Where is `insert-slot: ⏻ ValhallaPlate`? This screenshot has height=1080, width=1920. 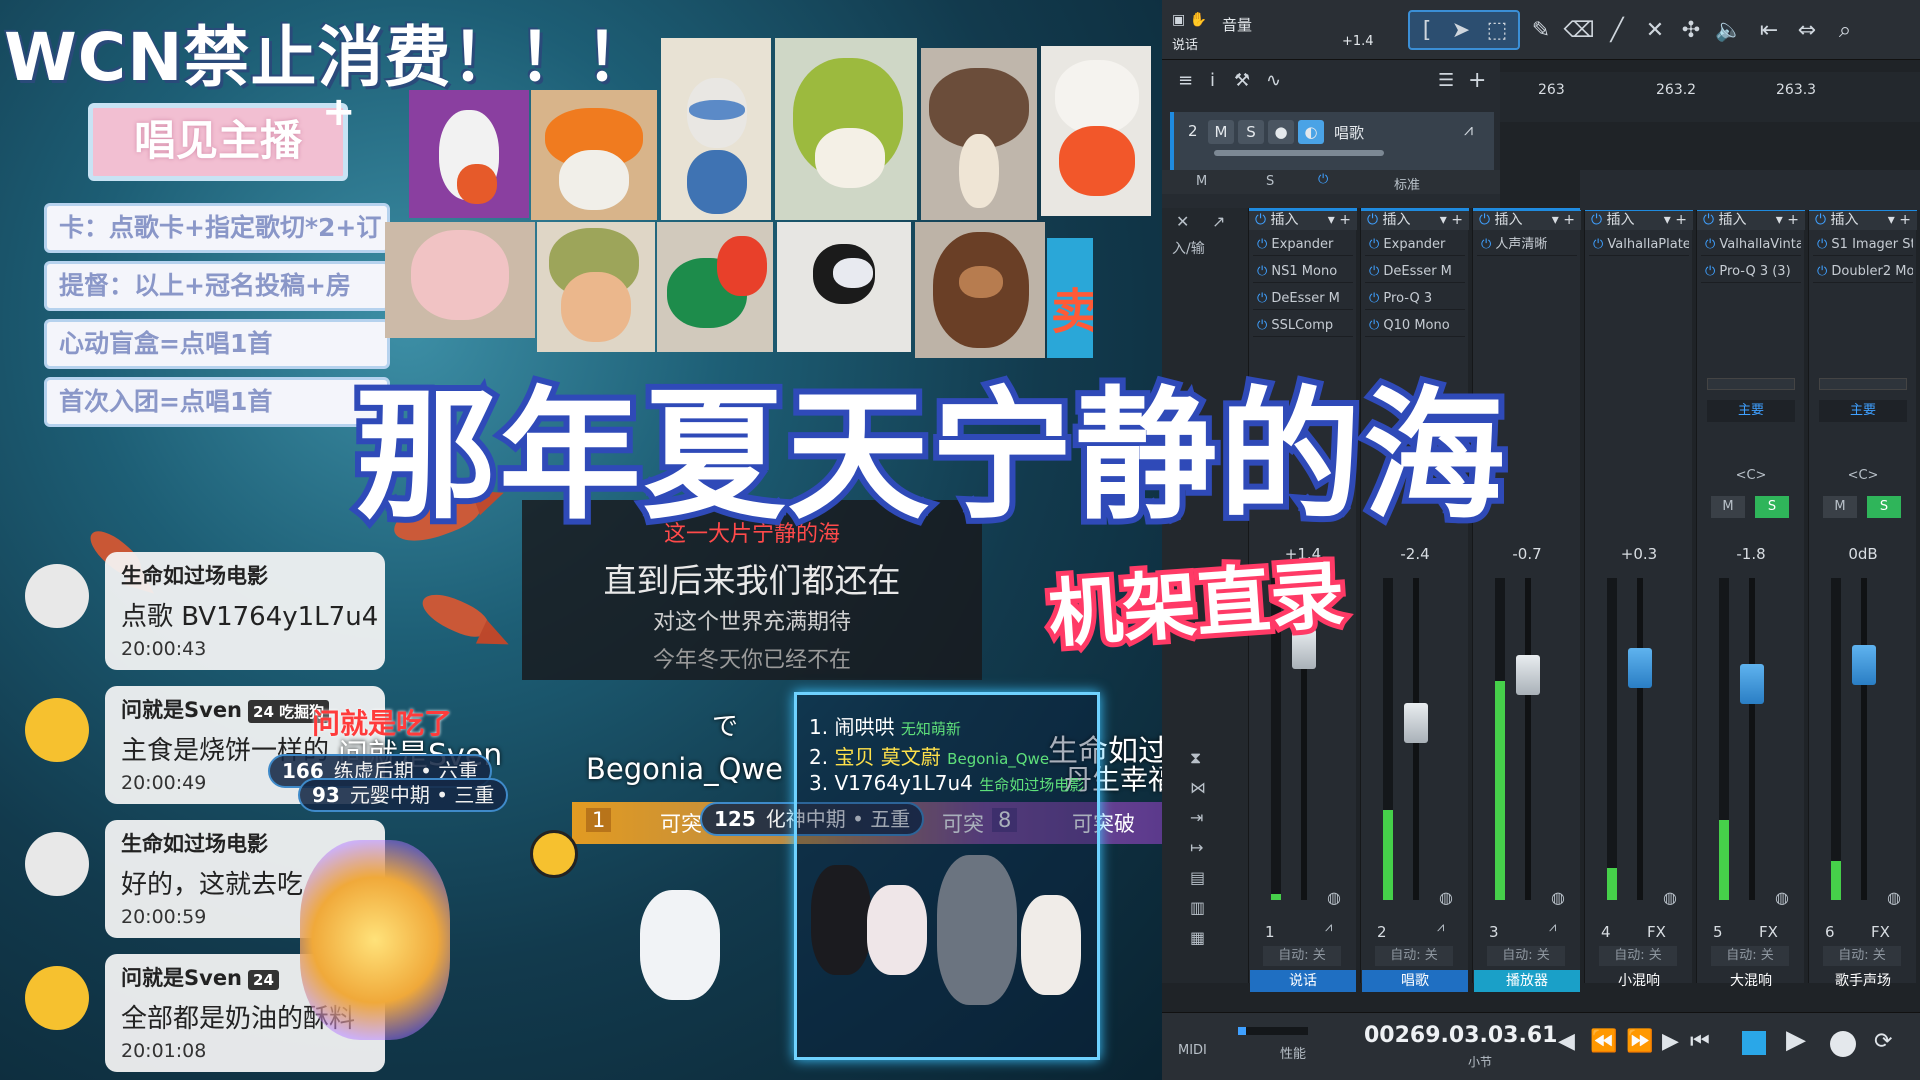 insert-slot: ⏻ ValhallaPlate is located at coordinates (1639, 245).